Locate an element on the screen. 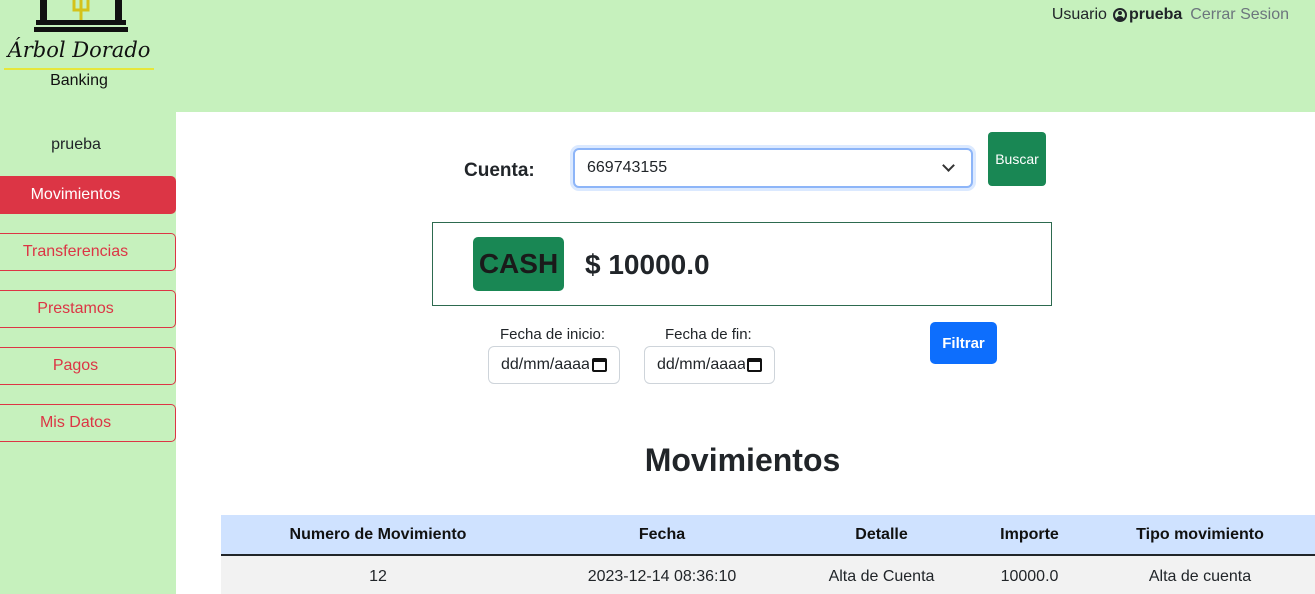 Image resolution: width=1315 pixels, height=594 pixels. sidebar-username: prueba is located at coordinates (76, 144).